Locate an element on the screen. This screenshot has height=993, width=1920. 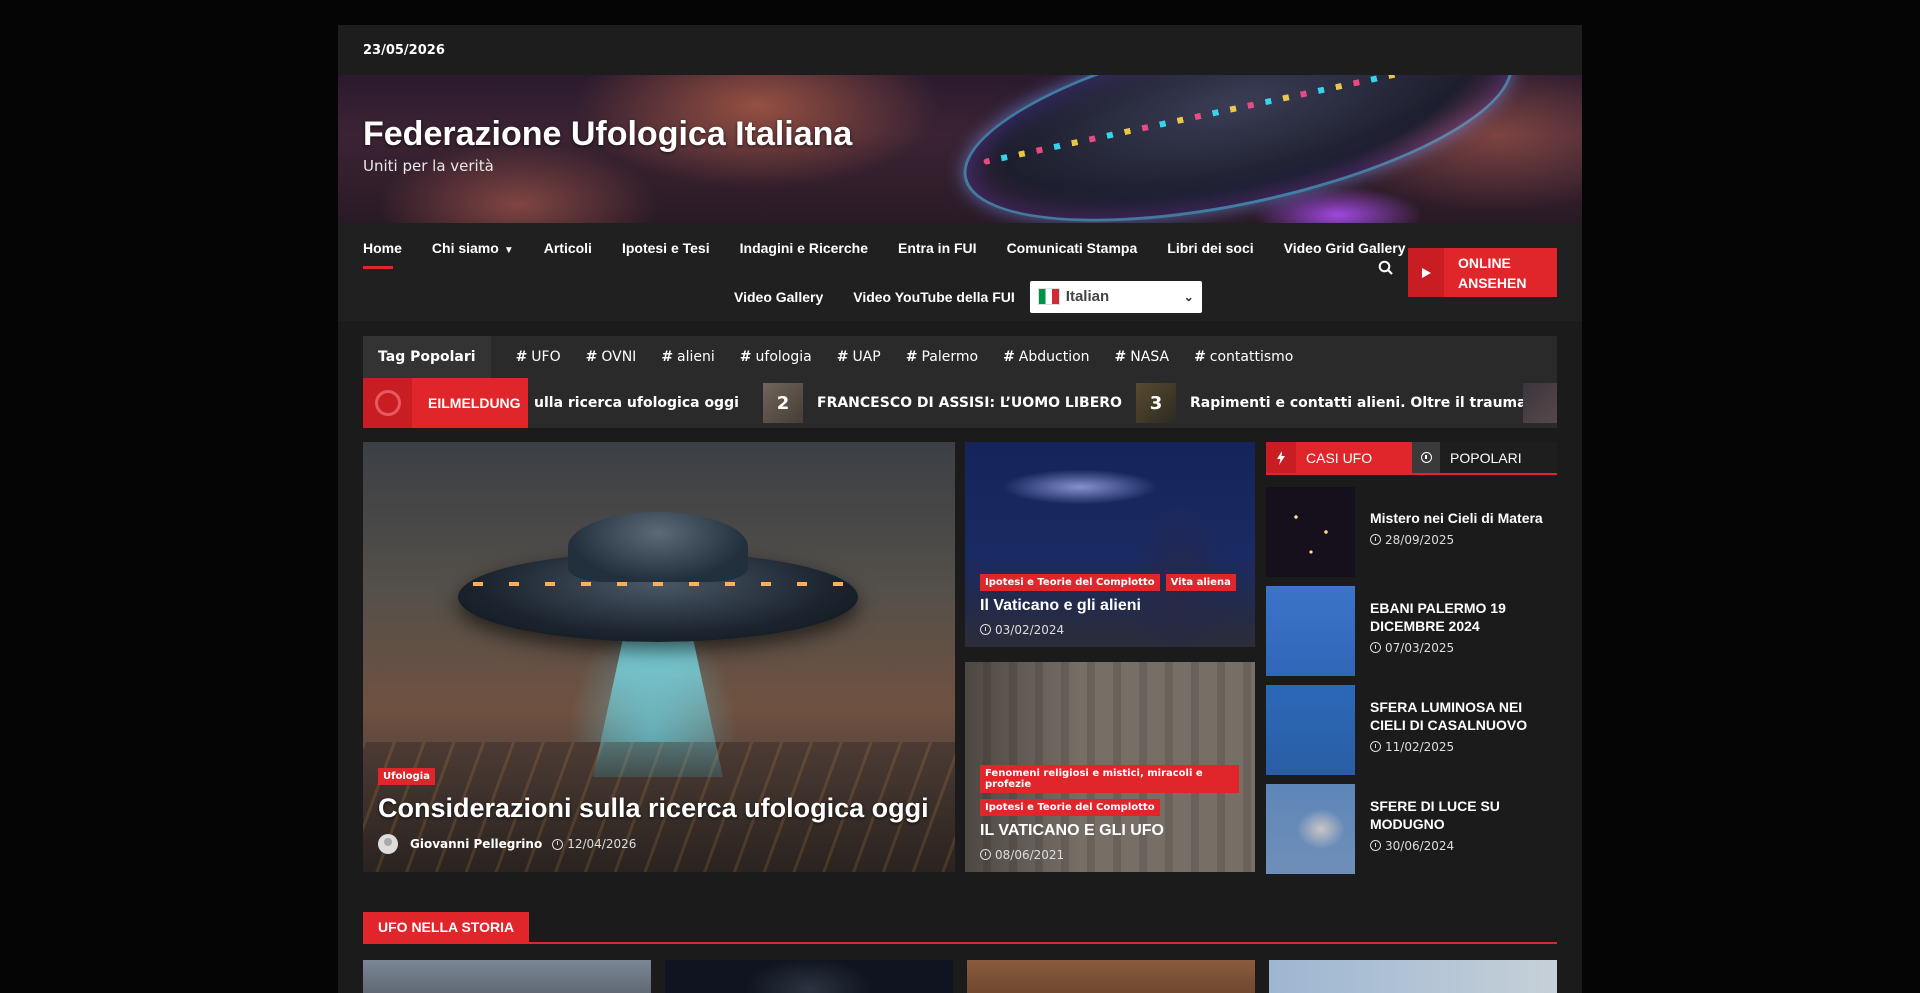
tag-link: # OVNI is located at coordinates (611, 357).